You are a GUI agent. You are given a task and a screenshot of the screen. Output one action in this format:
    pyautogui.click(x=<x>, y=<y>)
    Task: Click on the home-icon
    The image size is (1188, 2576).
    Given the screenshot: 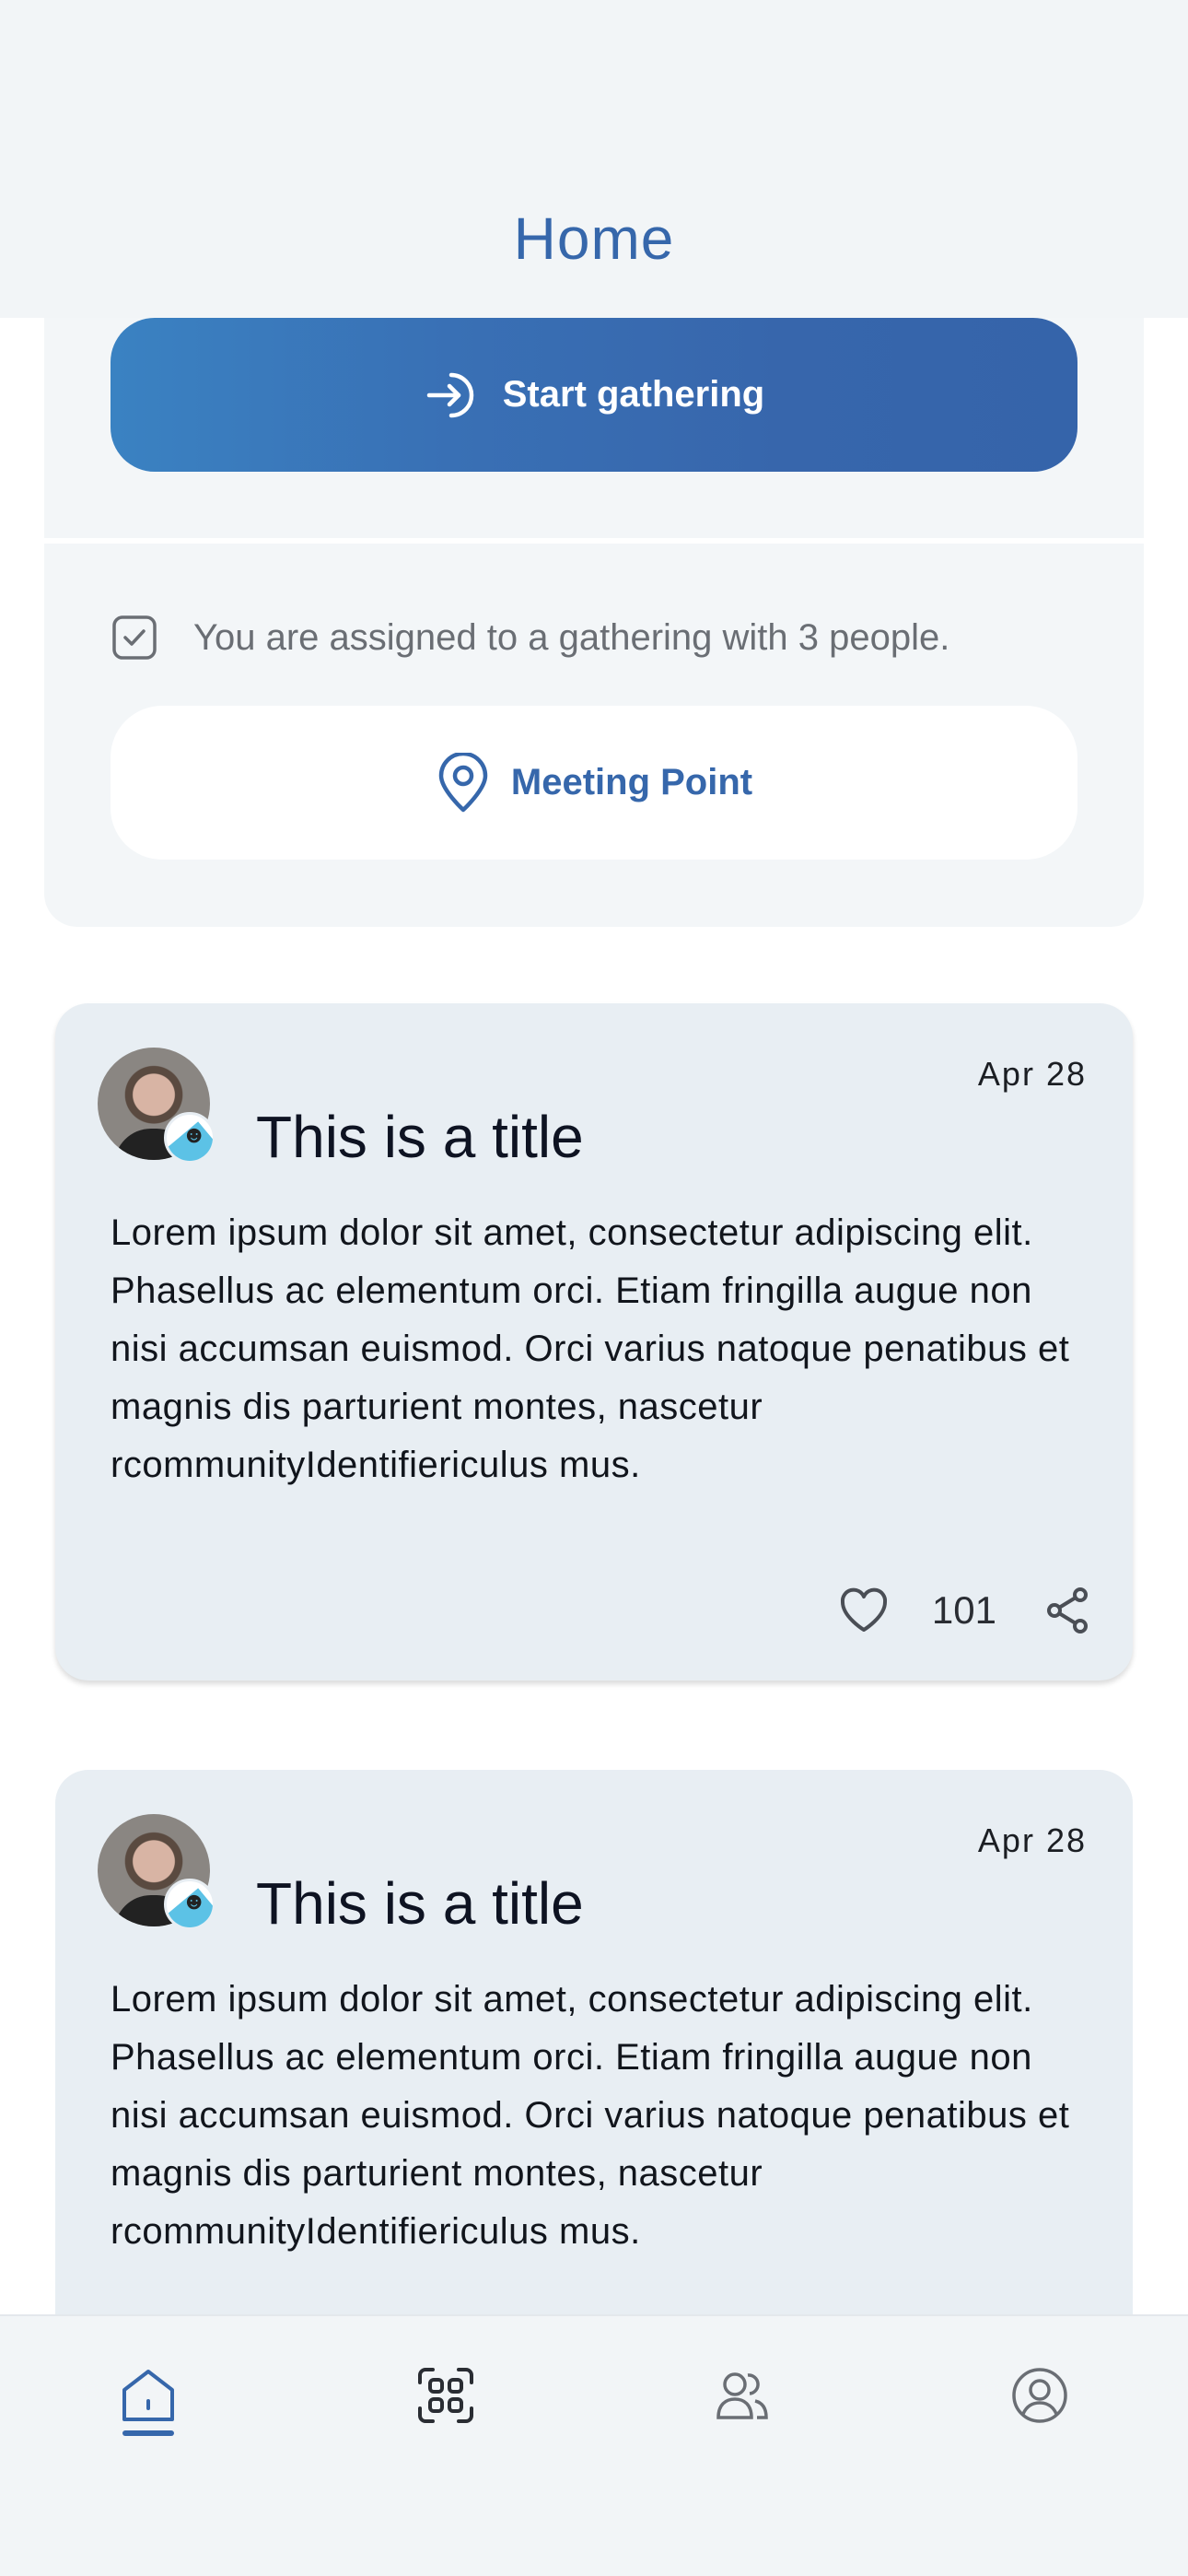 What is the action you would take?
    pyautogui.click(x=148, y=2395)
    